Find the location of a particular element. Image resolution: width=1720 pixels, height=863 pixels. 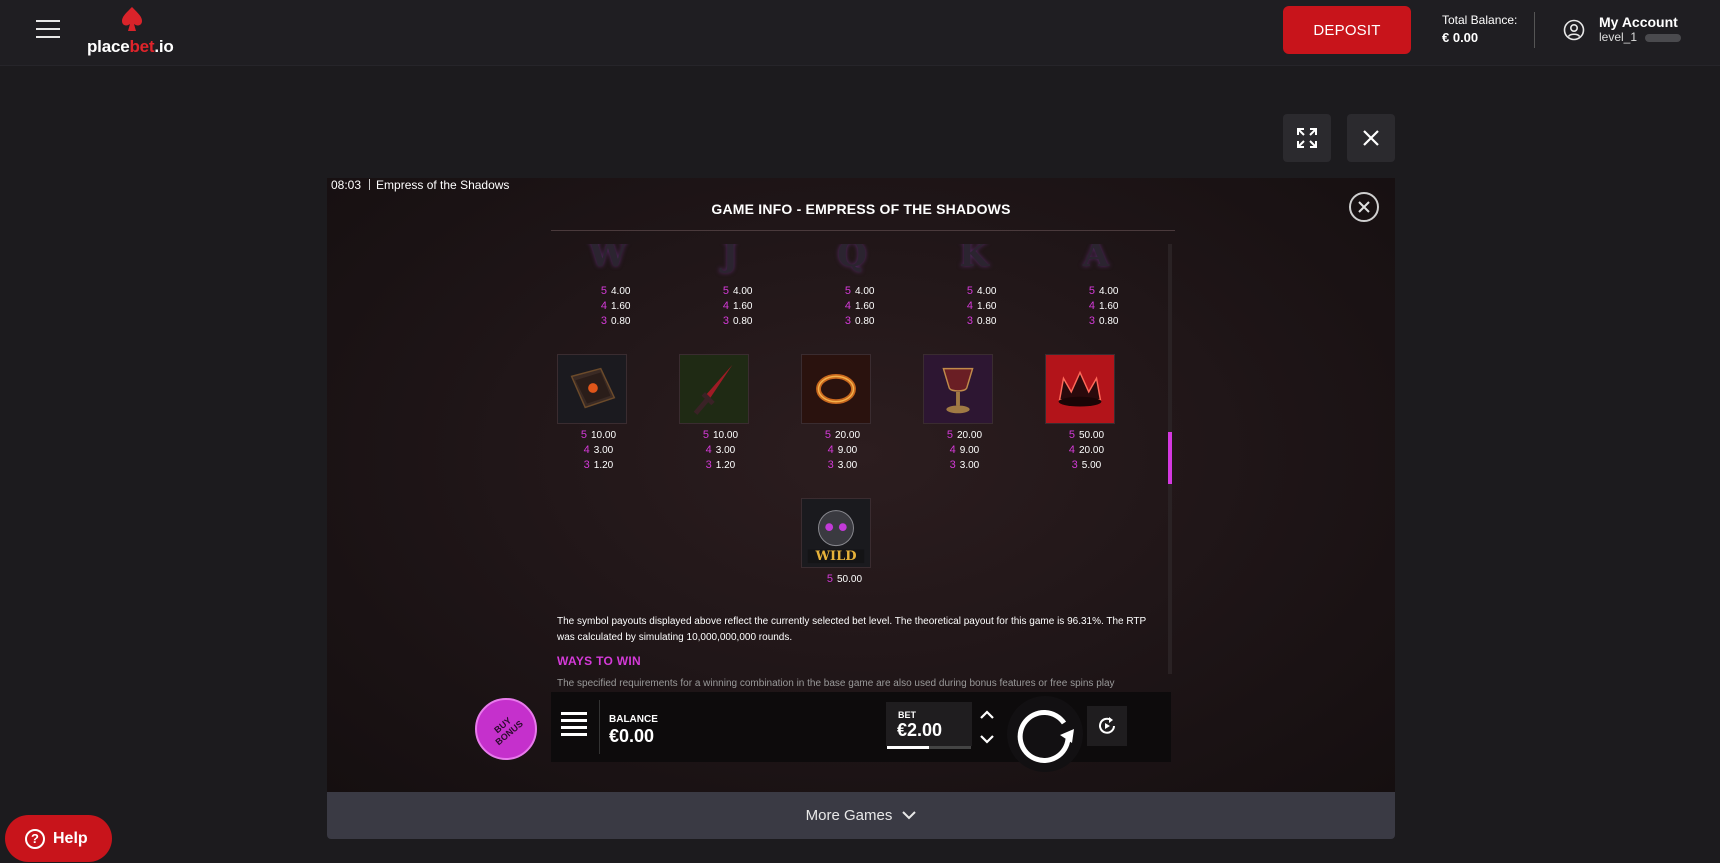

total-balance-label: Total Balance: is located at coordinates (1480, 20).